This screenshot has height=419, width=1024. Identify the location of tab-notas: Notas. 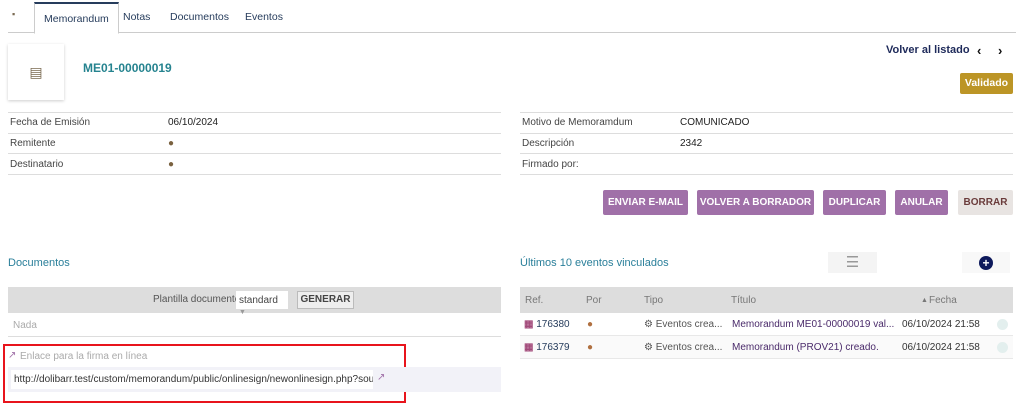
(136, 17).